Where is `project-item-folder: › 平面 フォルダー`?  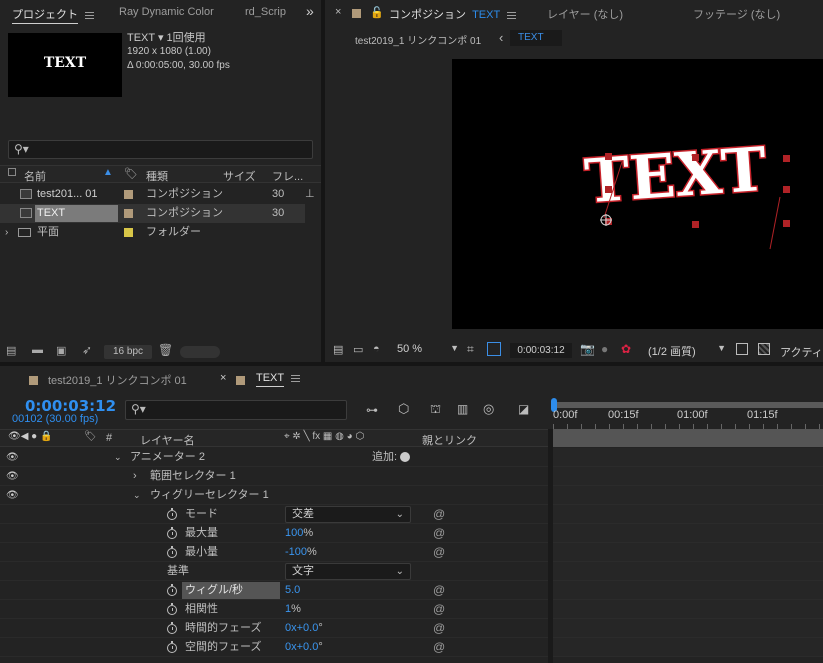 project-item-folder: › 平面 フォルダー is located at coordinates (160, 232).